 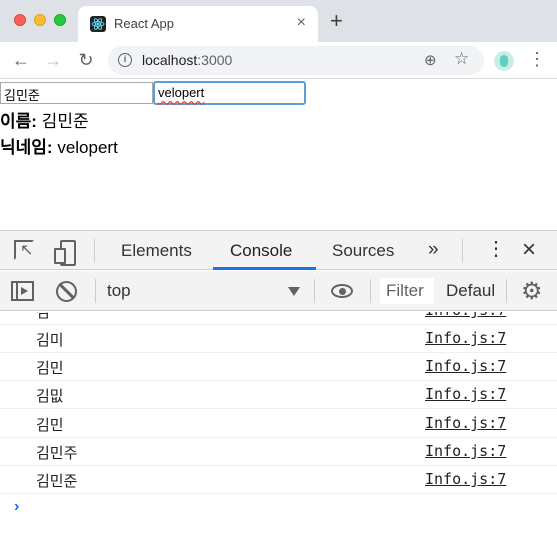 What do you see at coordinates (264, 268) in the screenshot?
I see `active-tab-indicator` at bounding box center [264, 268].